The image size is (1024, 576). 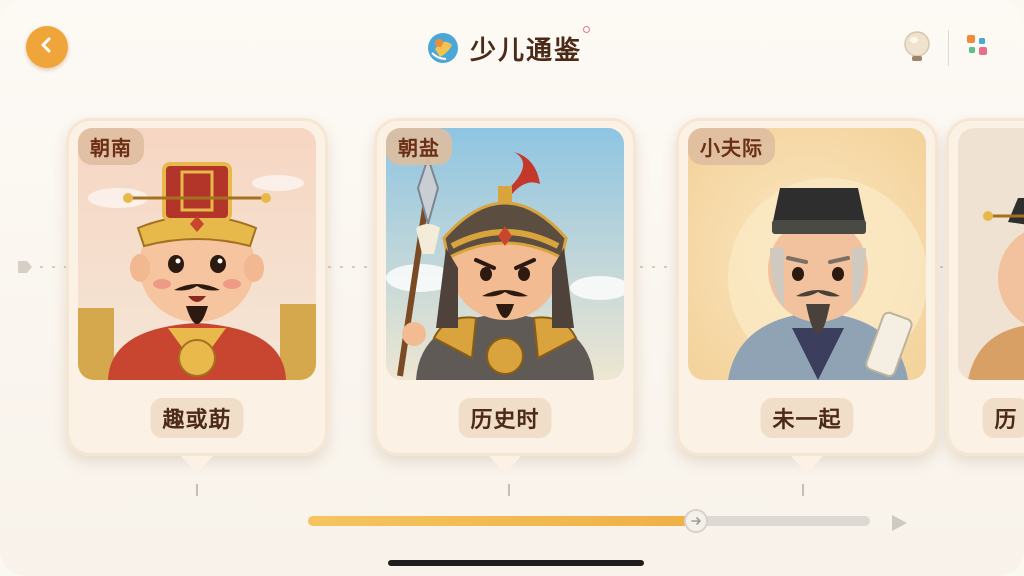 I want to click on apps-grid-icon, so click(x=978, y=49).